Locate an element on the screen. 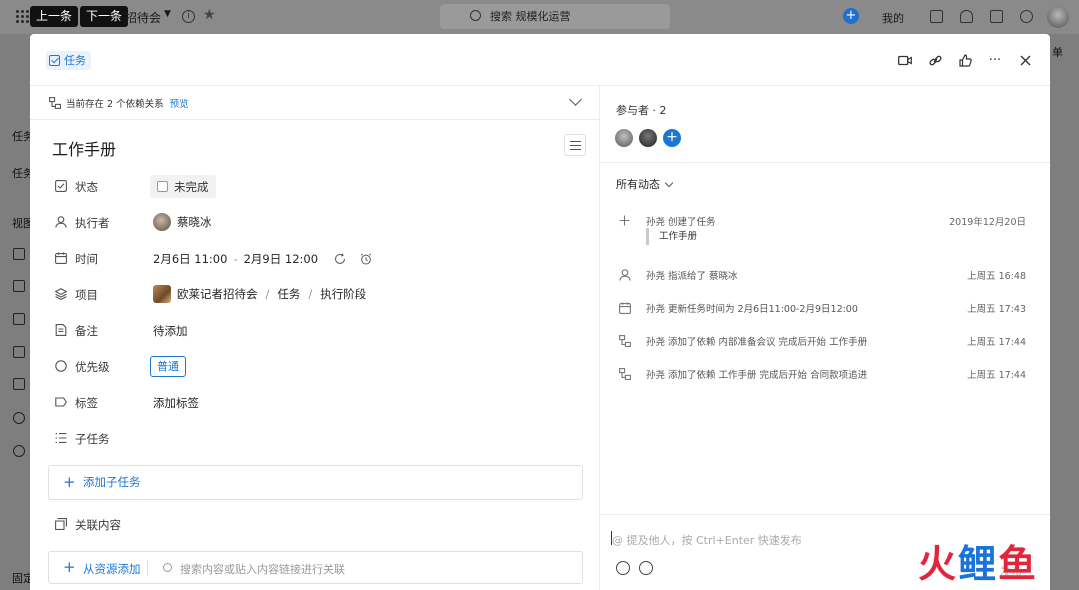 The image size is (1079, 590). note-value: 待添加 is located at coordinates (170, 331).